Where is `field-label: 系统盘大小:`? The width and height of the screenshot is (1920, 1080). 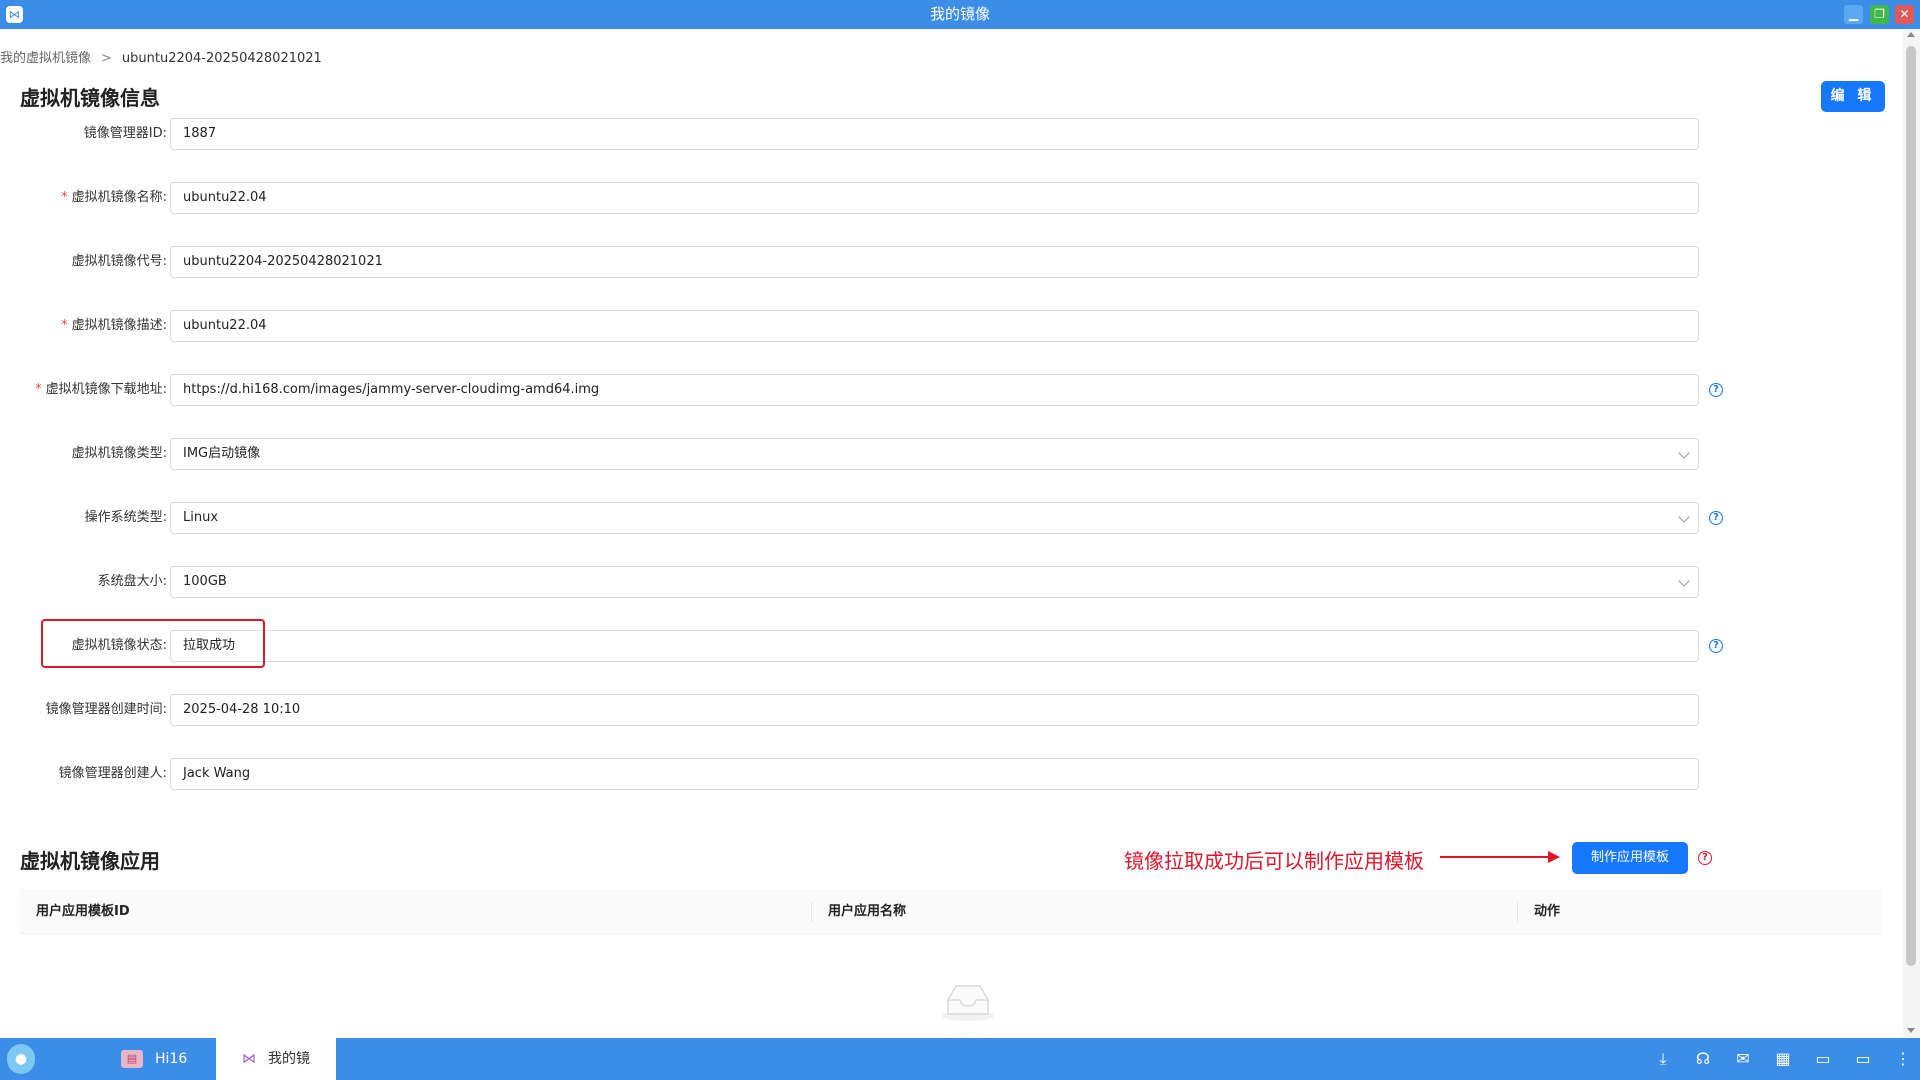
field-label: 系统盘大小: is located at coordinates (132, 581).